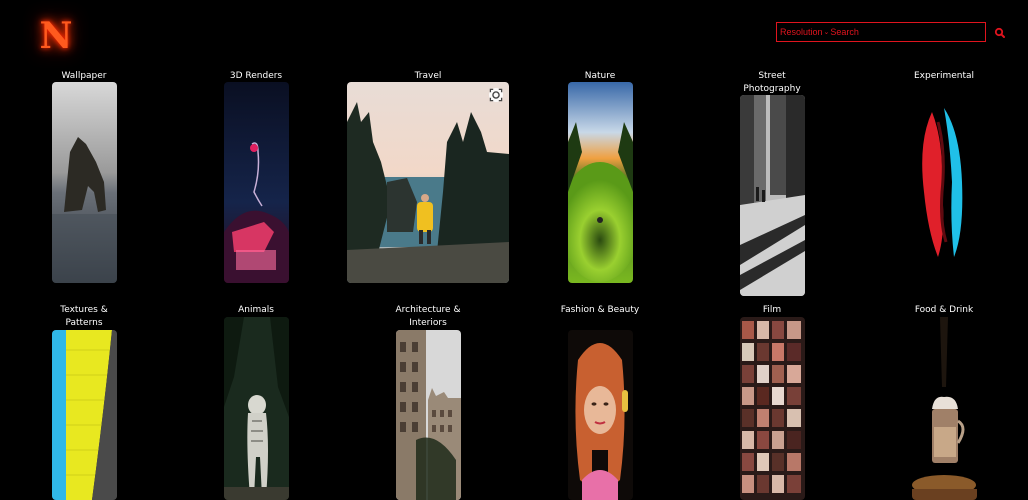 The image size is (1028, 500). Describe the element at coordinates (56, 36) in the screenshot. I see `logo: N` at that location.